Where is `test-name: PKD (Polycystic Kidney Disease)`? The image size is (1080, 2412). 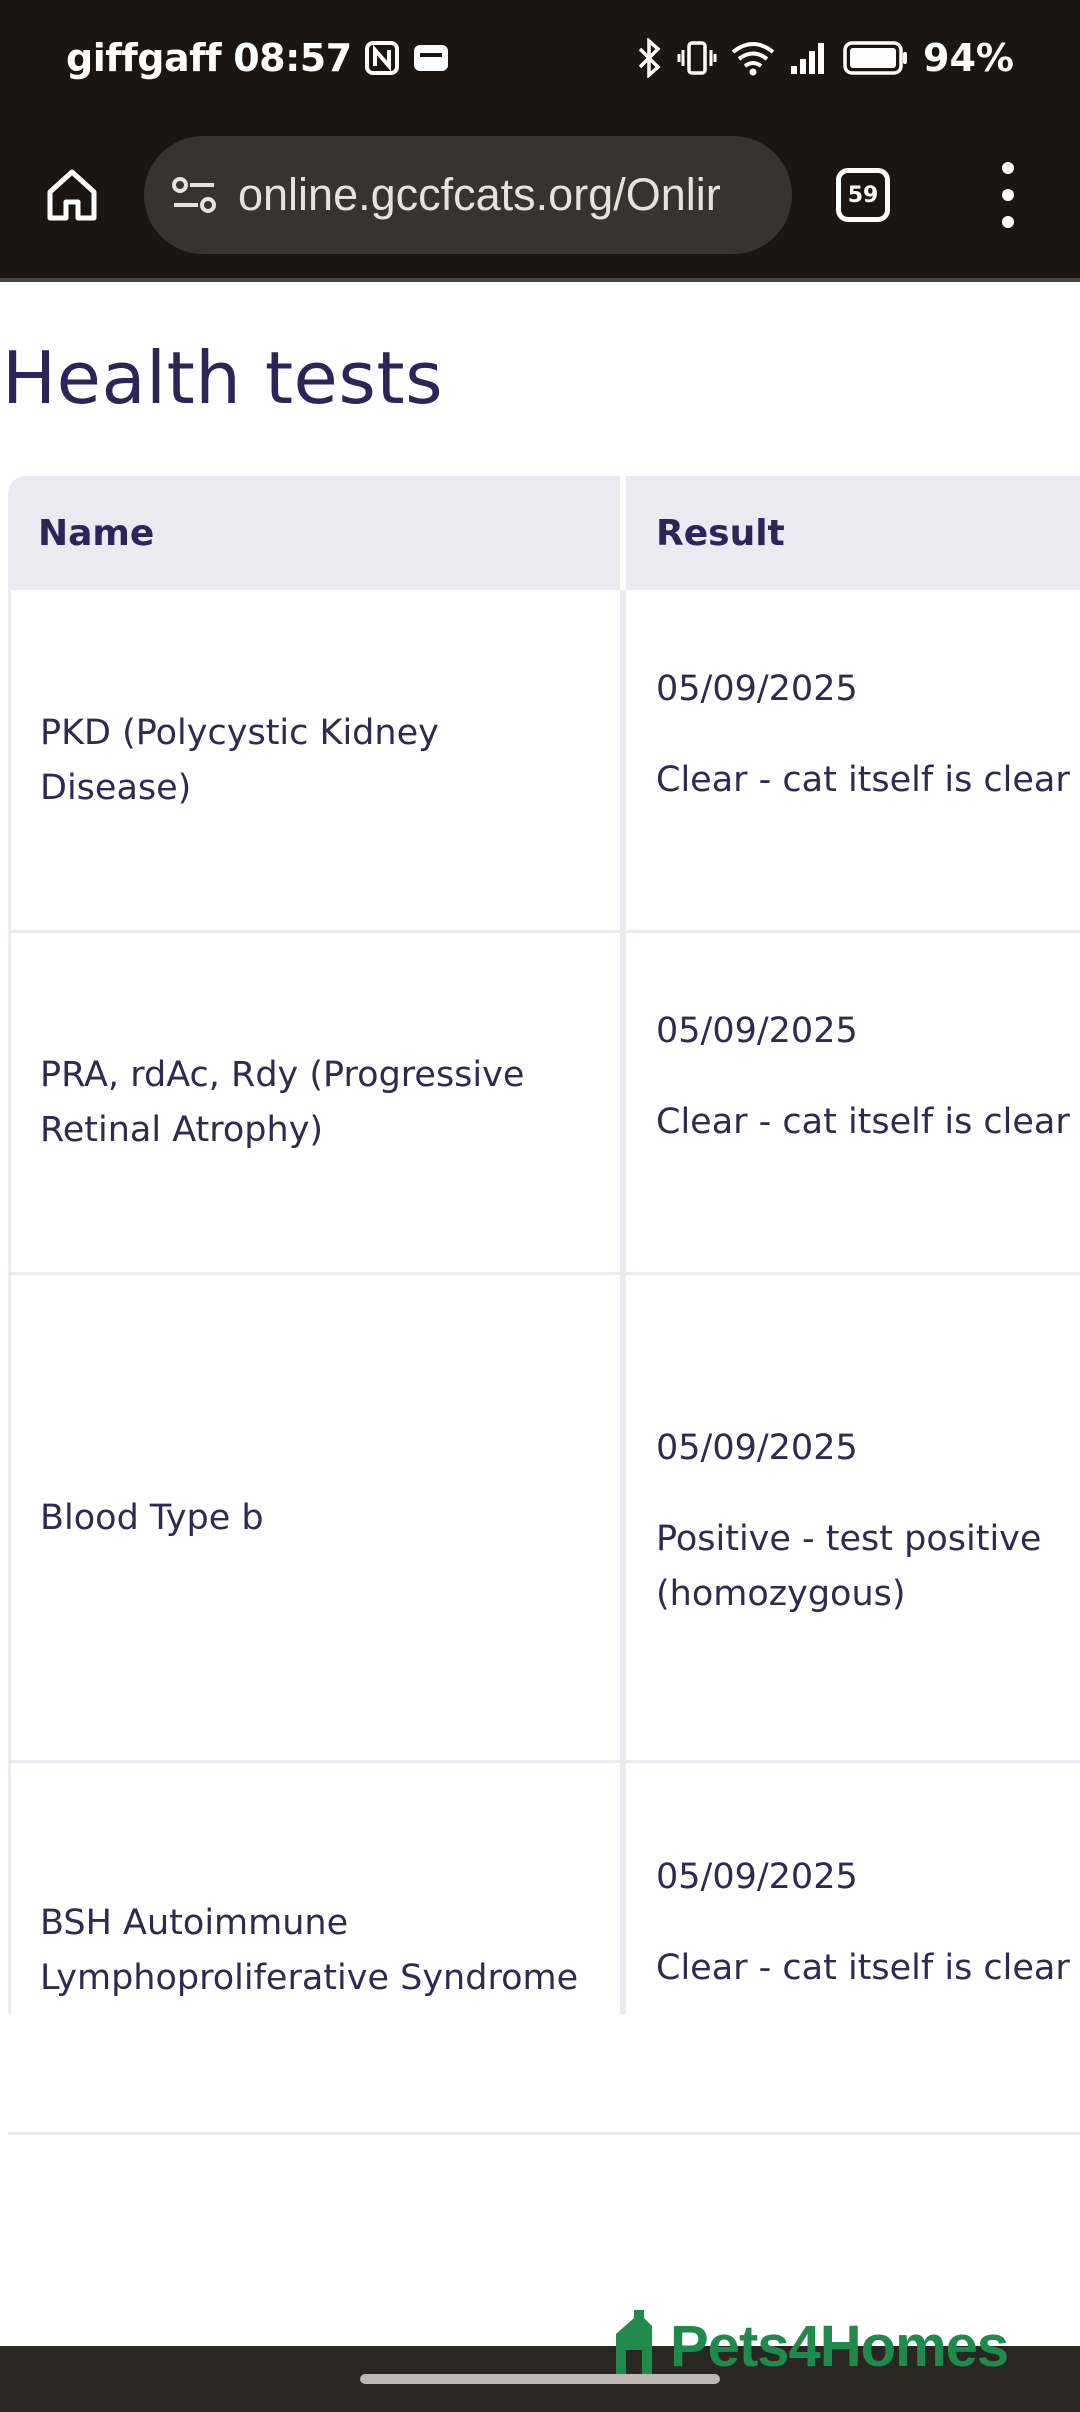
test-name: PKD (Polycystic Kidney Disease) is located at coordinates (239, 760).